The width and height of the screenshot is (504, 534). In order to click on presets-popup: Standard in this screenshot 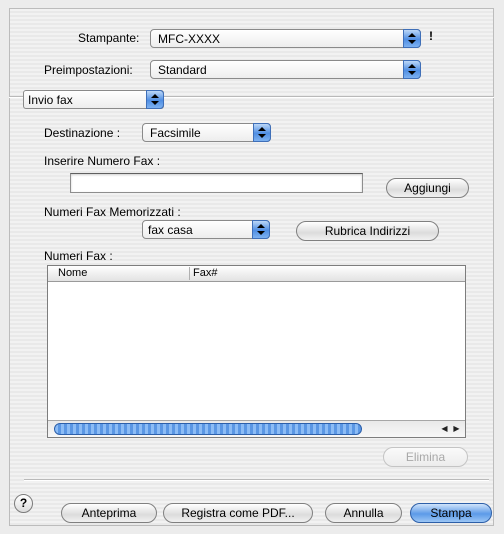, I will do `click(285, 69)`.